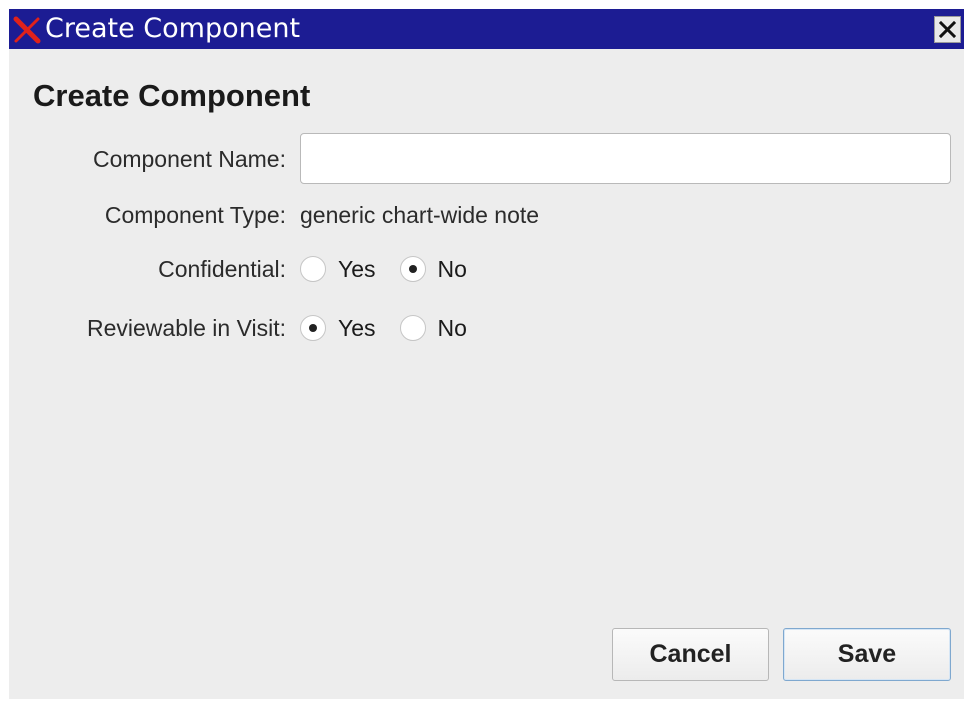 The height and width of the screenshot is (702, 965). What do you see at coordinates (867, 654) in the screenshot?
I see `save-button: Save` at bounding box center [867, 654].